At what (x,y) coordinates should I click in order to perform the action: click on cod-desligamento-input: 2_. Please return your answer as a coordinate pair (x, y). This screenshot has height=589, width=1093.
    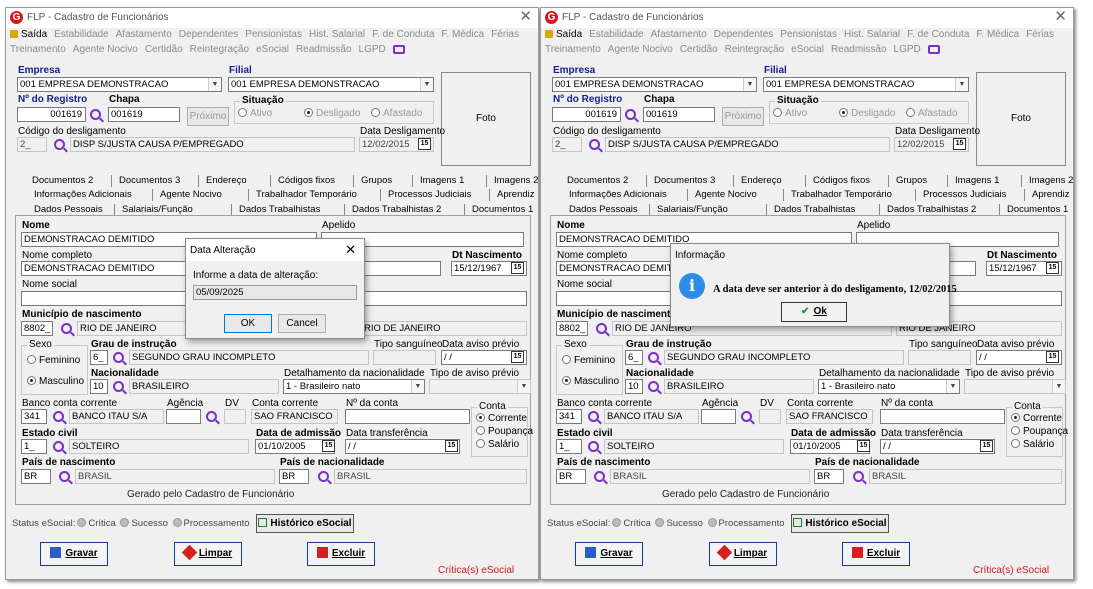
    Looking at the image, I should click on (32, 144).